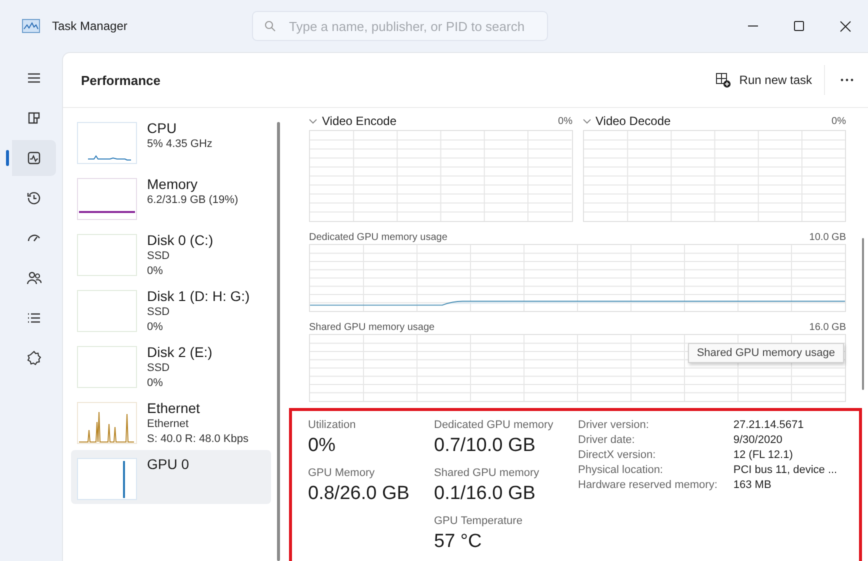  I want to click on tooltip: Shared GPU memory usage, so click(766, 353).